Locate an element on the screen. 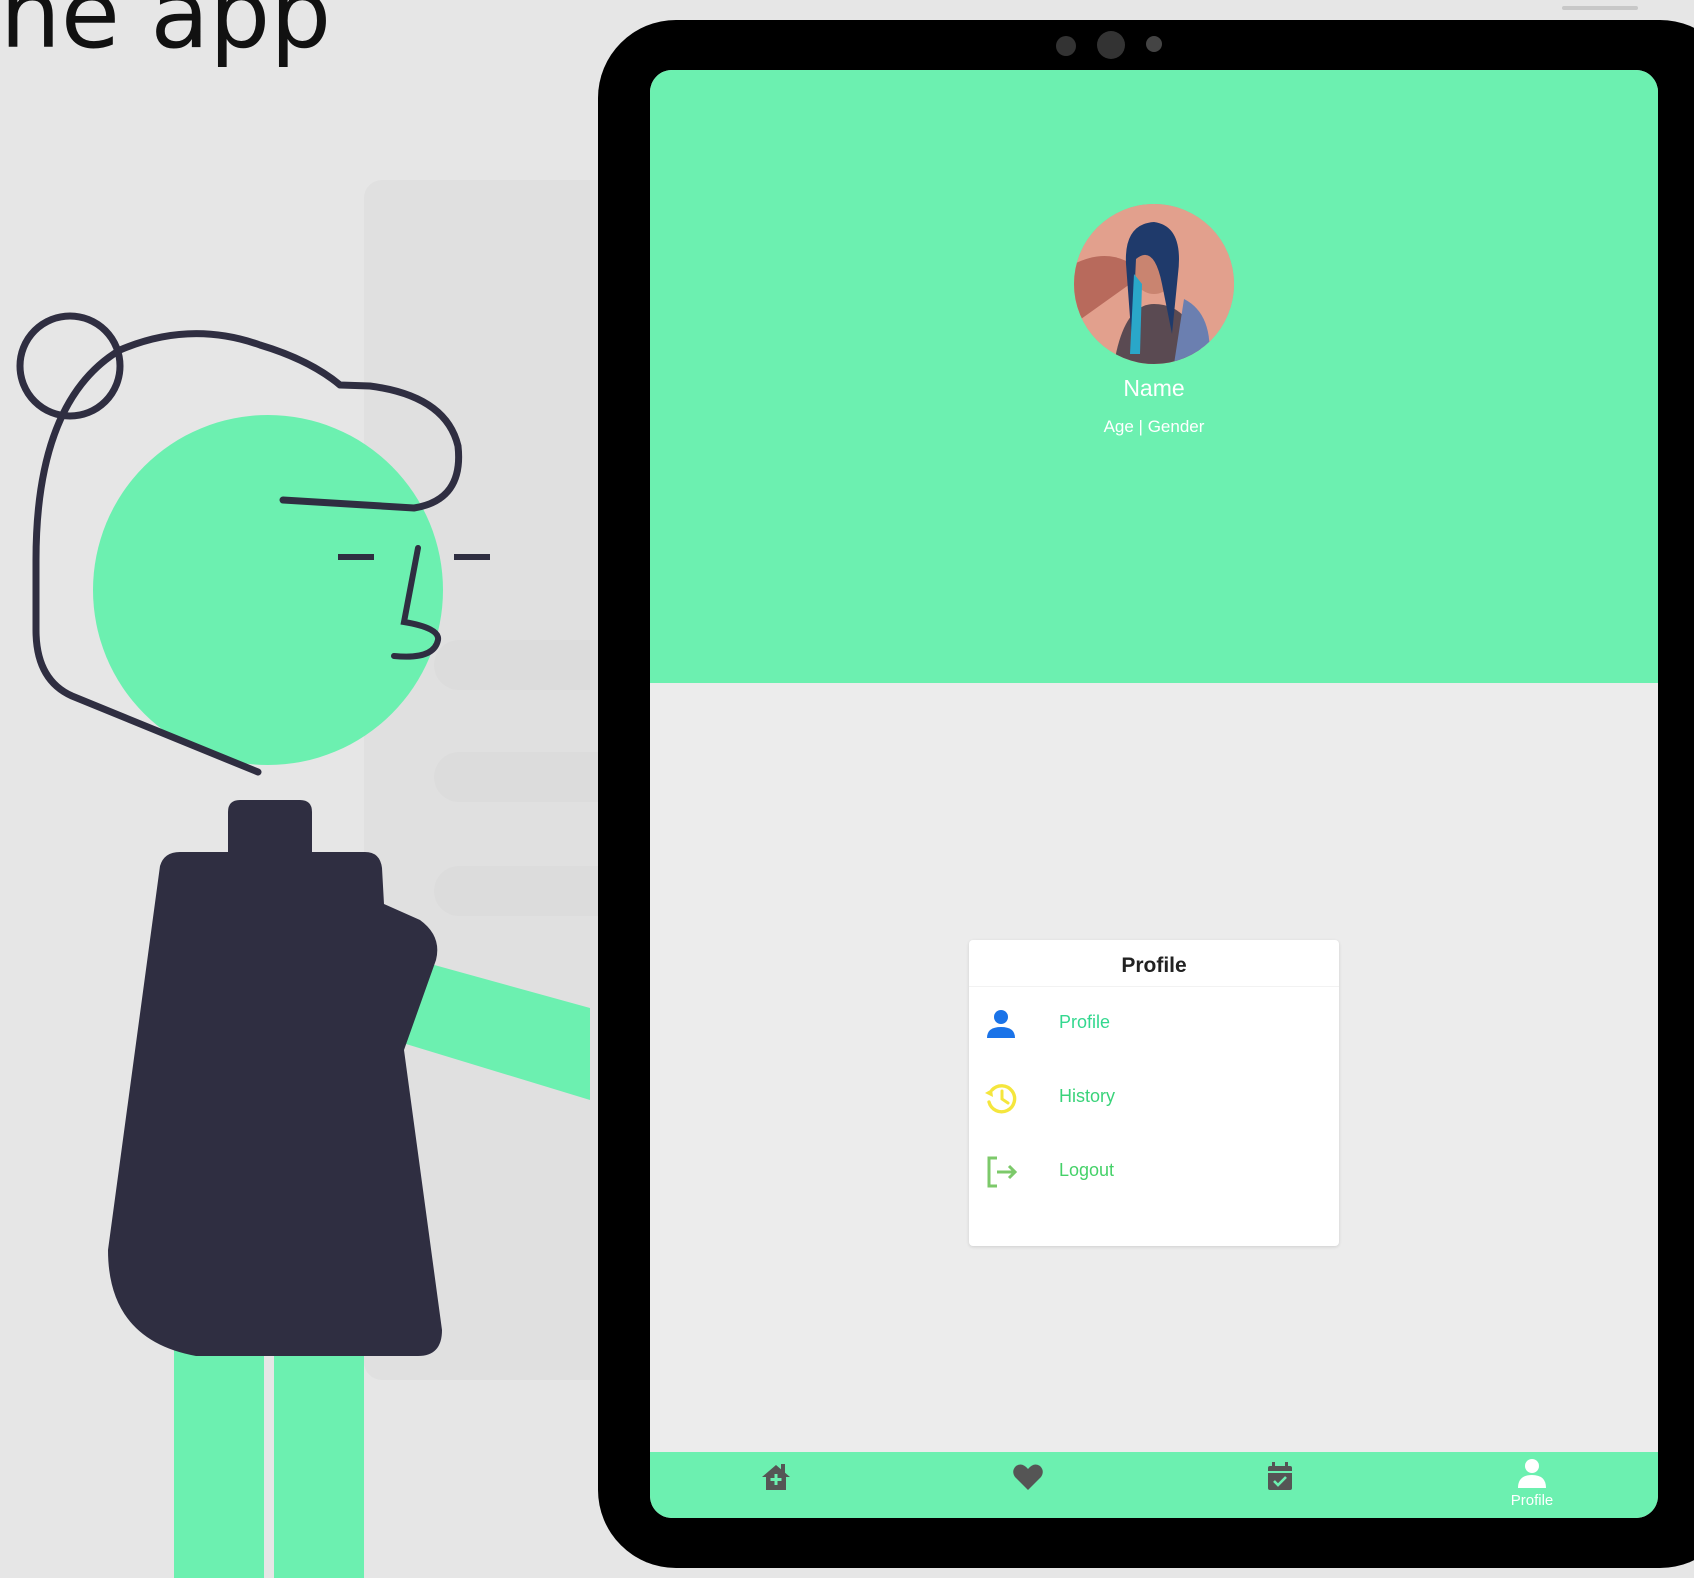 The width and height of the screenshot is (1694, 1578). nav-appointments is located at coordinates (1280, 1485).